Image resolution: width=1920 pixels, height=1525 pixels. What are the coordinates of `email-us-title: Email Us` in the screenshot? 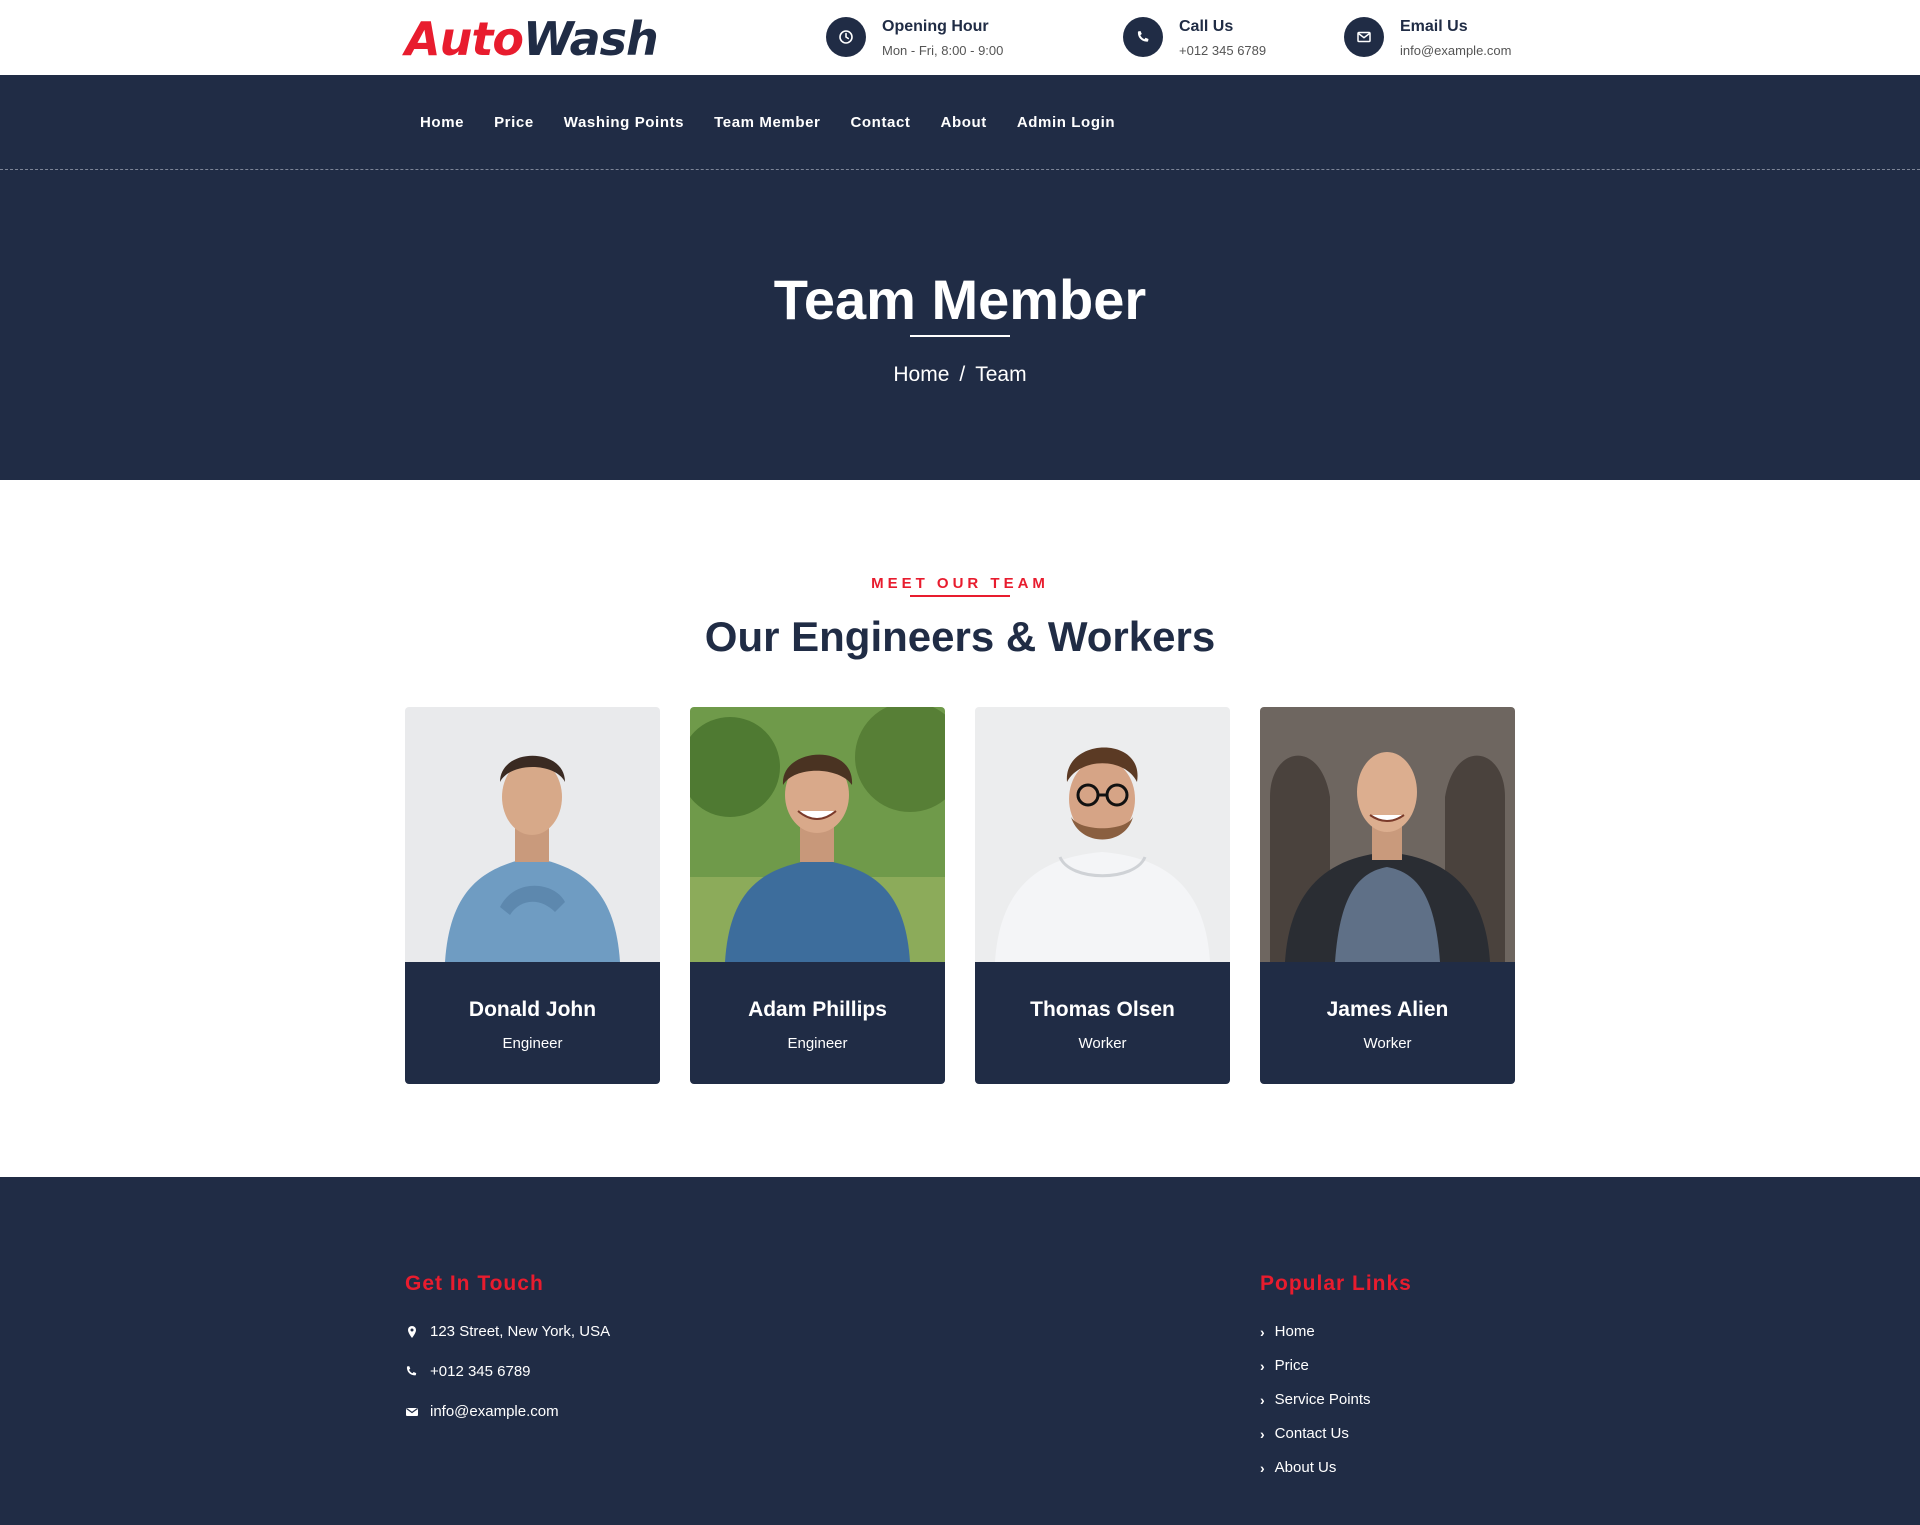 It's located at (1434, 26).